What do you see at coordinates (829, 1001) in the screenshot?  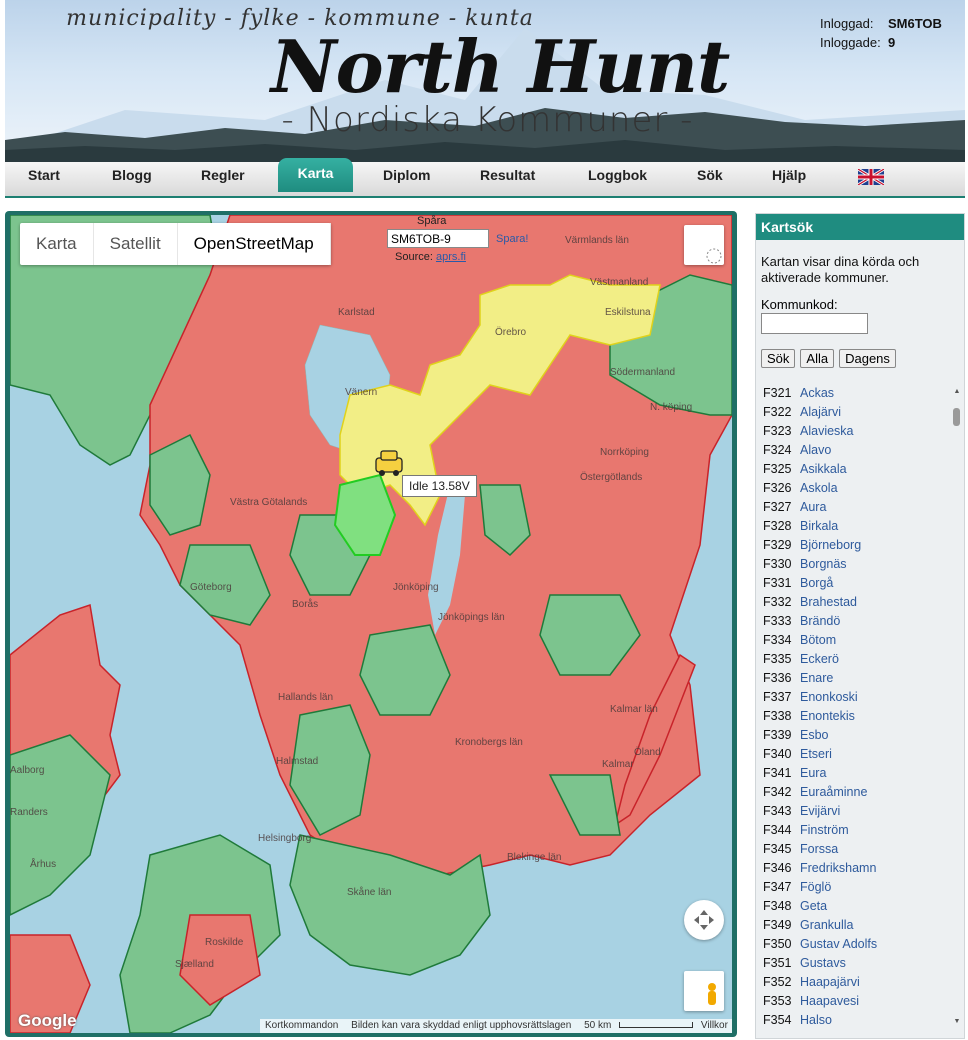 I see `municipality-link: Haapavesi` at bounding box center [829, 1001].